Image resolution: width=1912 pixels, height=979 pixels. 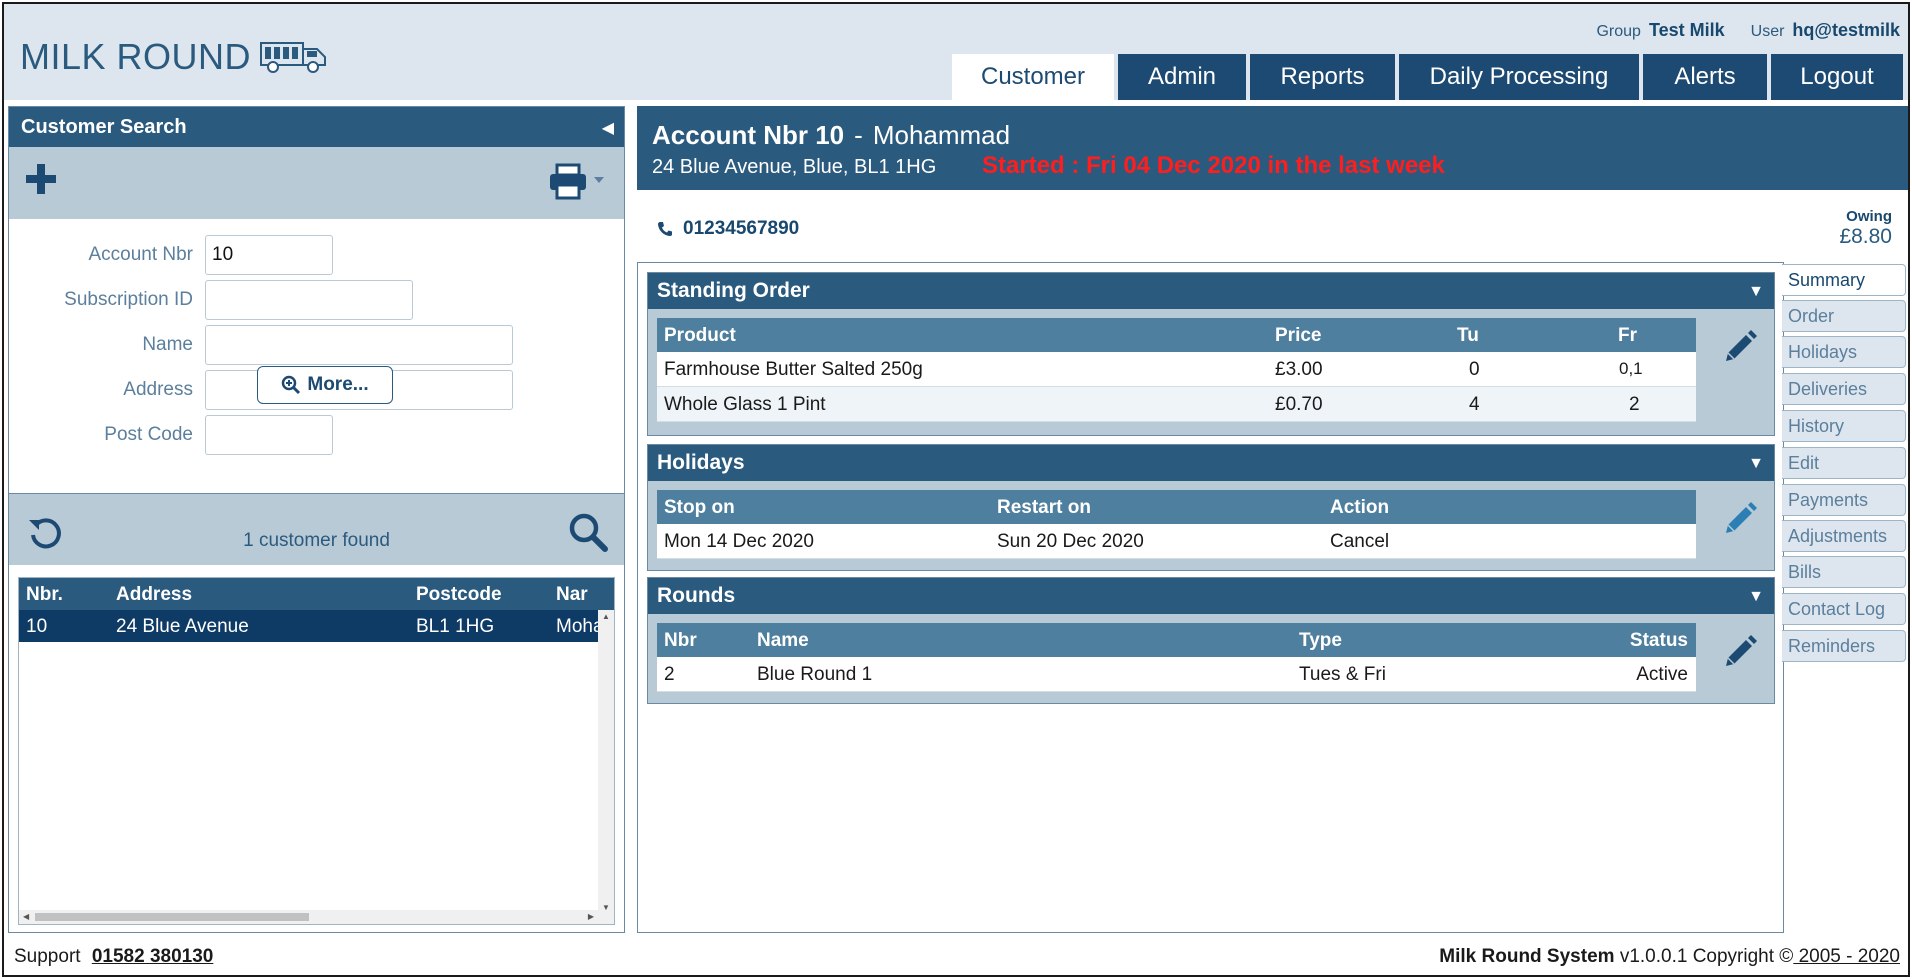 What do you see at coordinates (1865, 228) in the screenshot?
I see `owing-summary: Owing £8.80` at bounding box center [1865, 228].